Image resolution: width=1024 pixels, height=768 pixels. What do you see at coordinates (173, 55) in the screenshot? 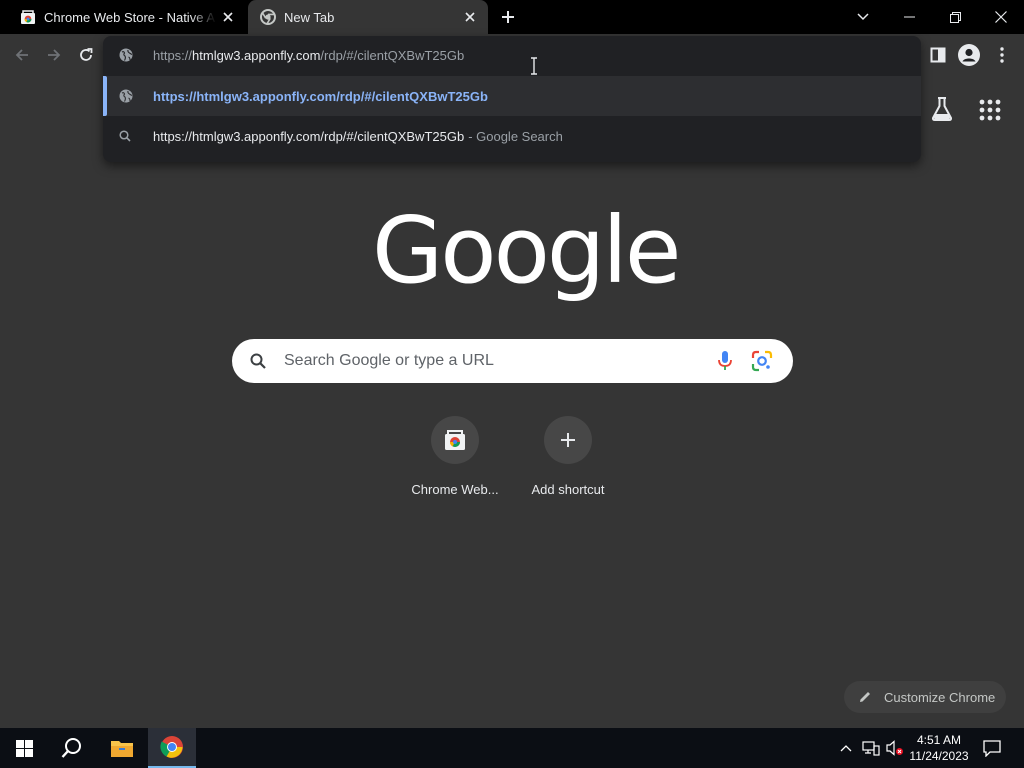
I see `url-scheme: https://` at bounding box center [173, 55].